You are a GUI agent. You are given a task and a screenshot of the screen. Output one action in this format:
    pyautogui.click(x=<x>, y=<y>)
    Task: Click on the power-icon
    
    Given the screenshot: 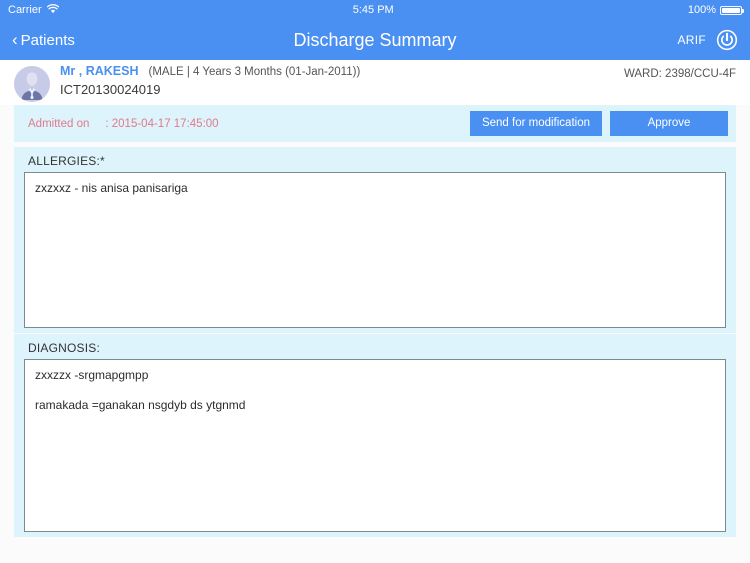 What is the action you would take?
    pyautogui.click(x=727, y=40)
    